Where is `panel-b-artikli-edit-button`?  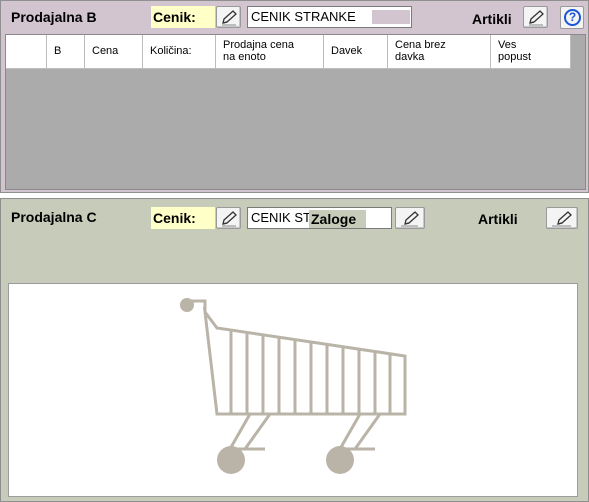
panel-b-artikli-edit-button is located at coordinates (535, 17).